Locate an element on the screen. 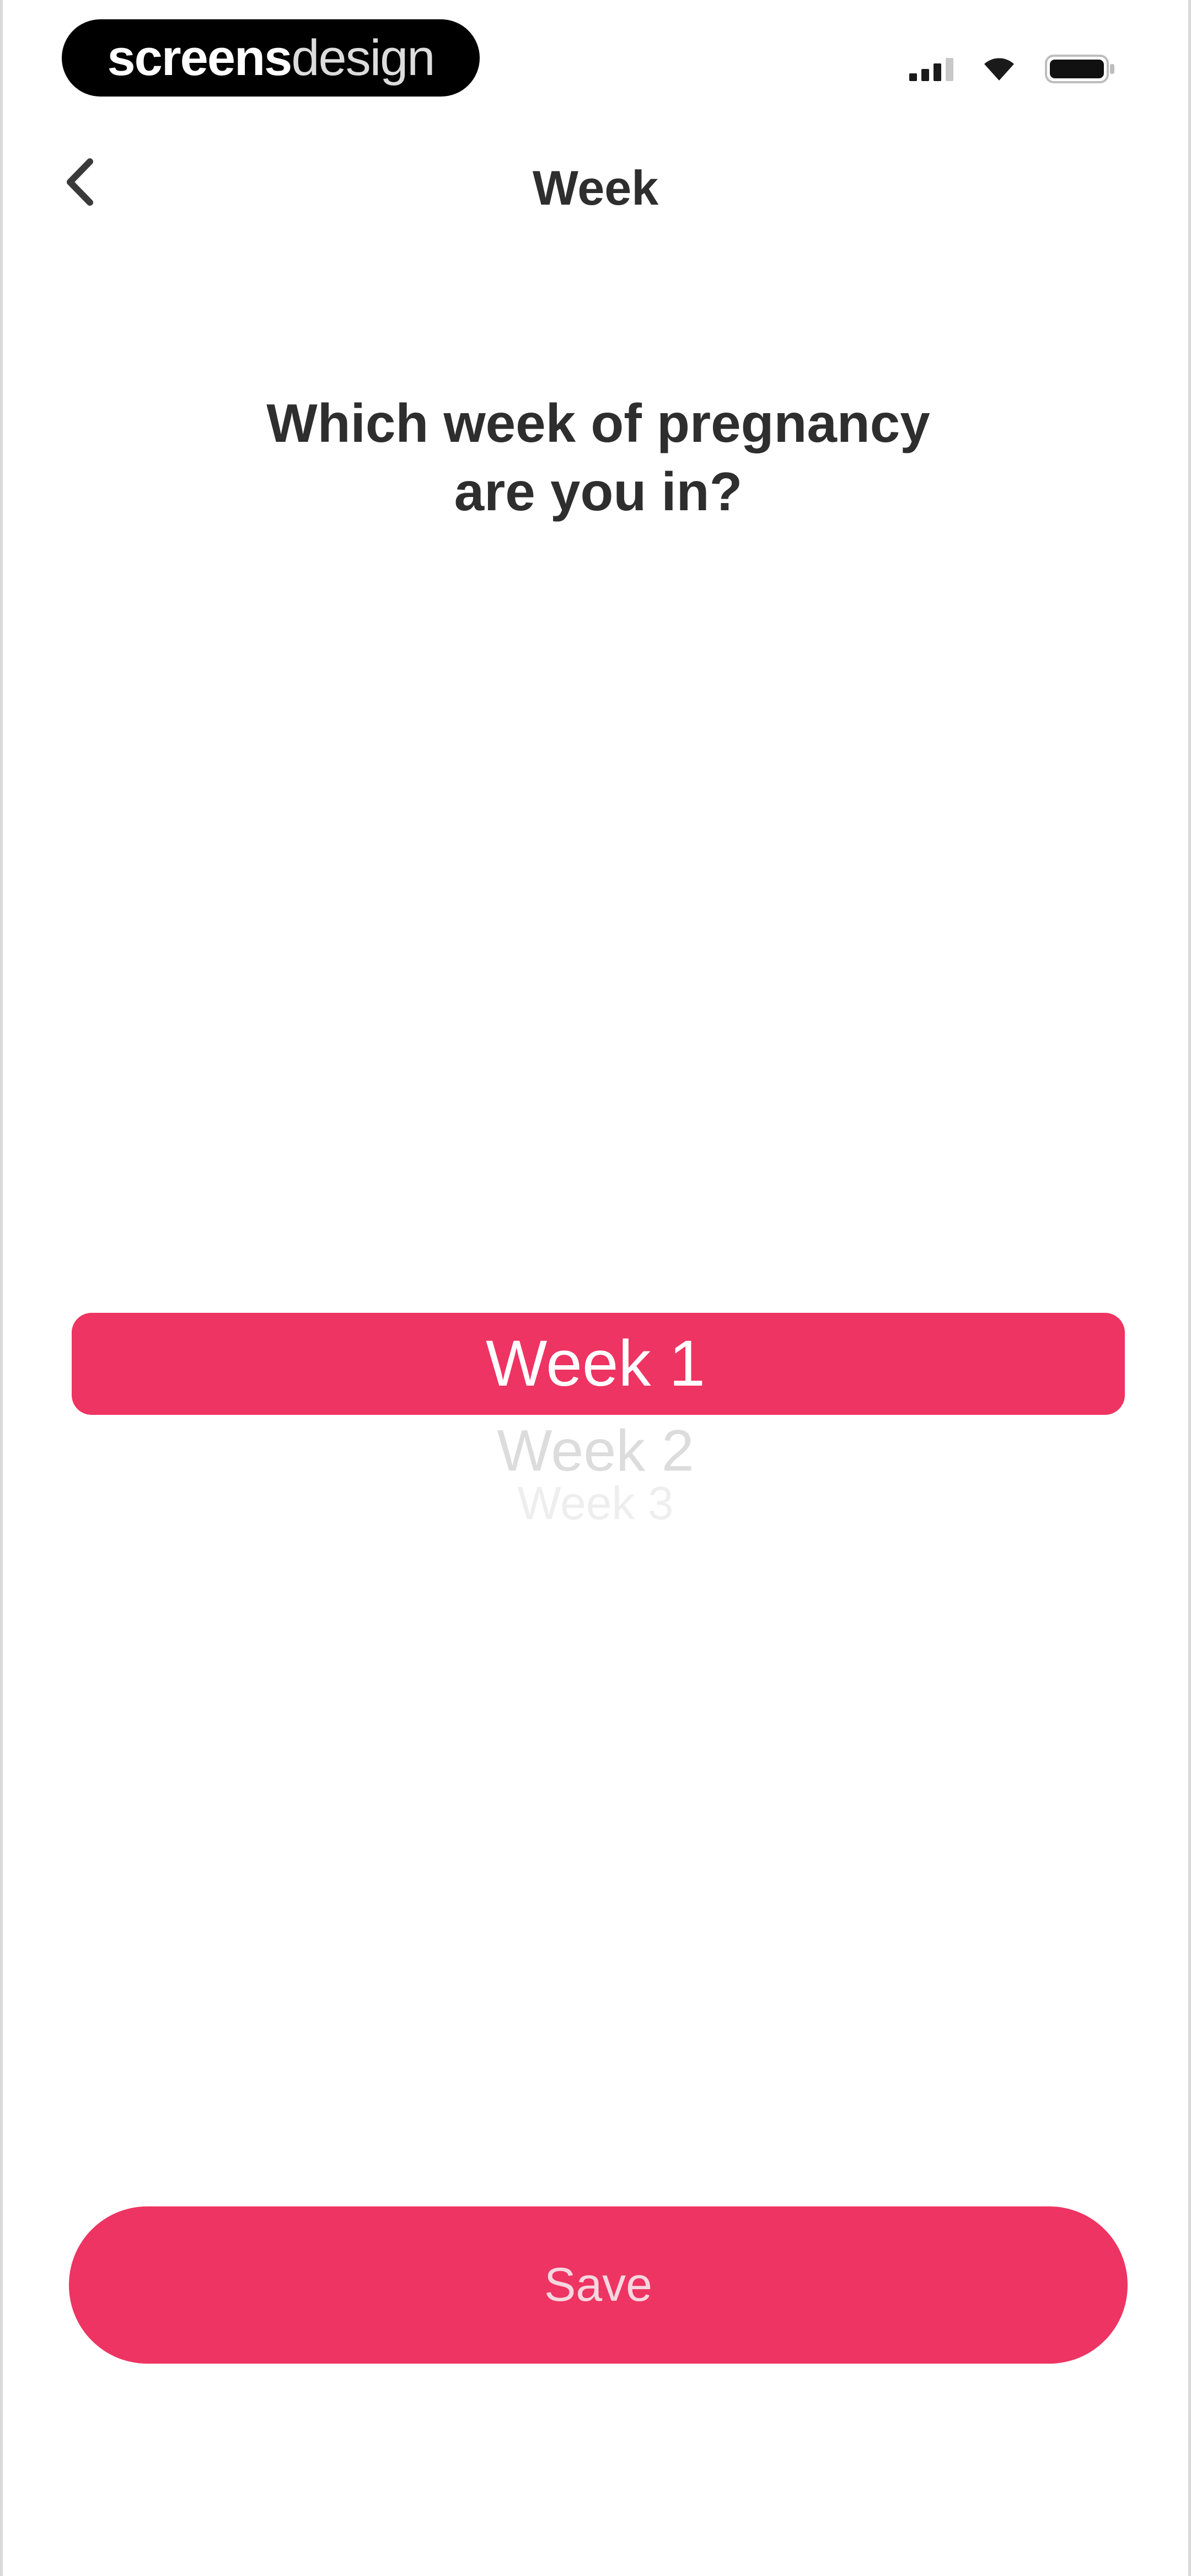 The width and height of the screenshot is (1191, 2576). brand-badge: screensdesign is located at coordinates (271, 58).